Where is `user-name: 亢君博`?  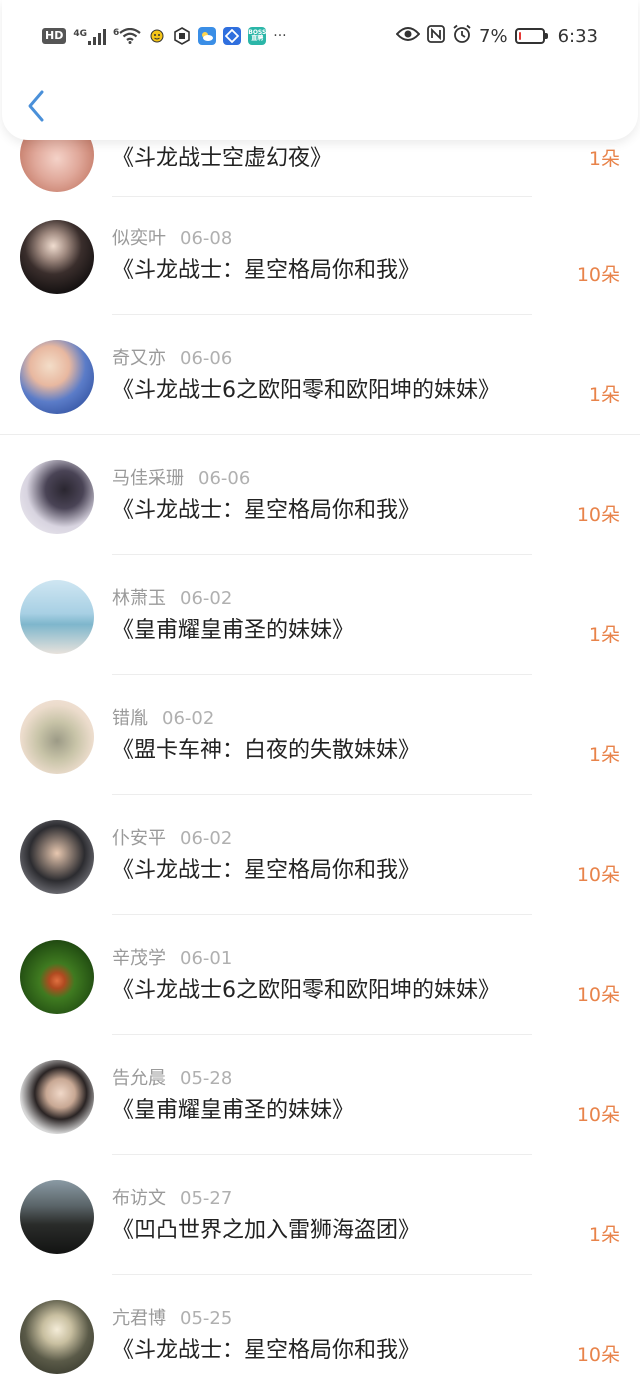 user-name: 亢君博 is located at coordinates (139, 1318).